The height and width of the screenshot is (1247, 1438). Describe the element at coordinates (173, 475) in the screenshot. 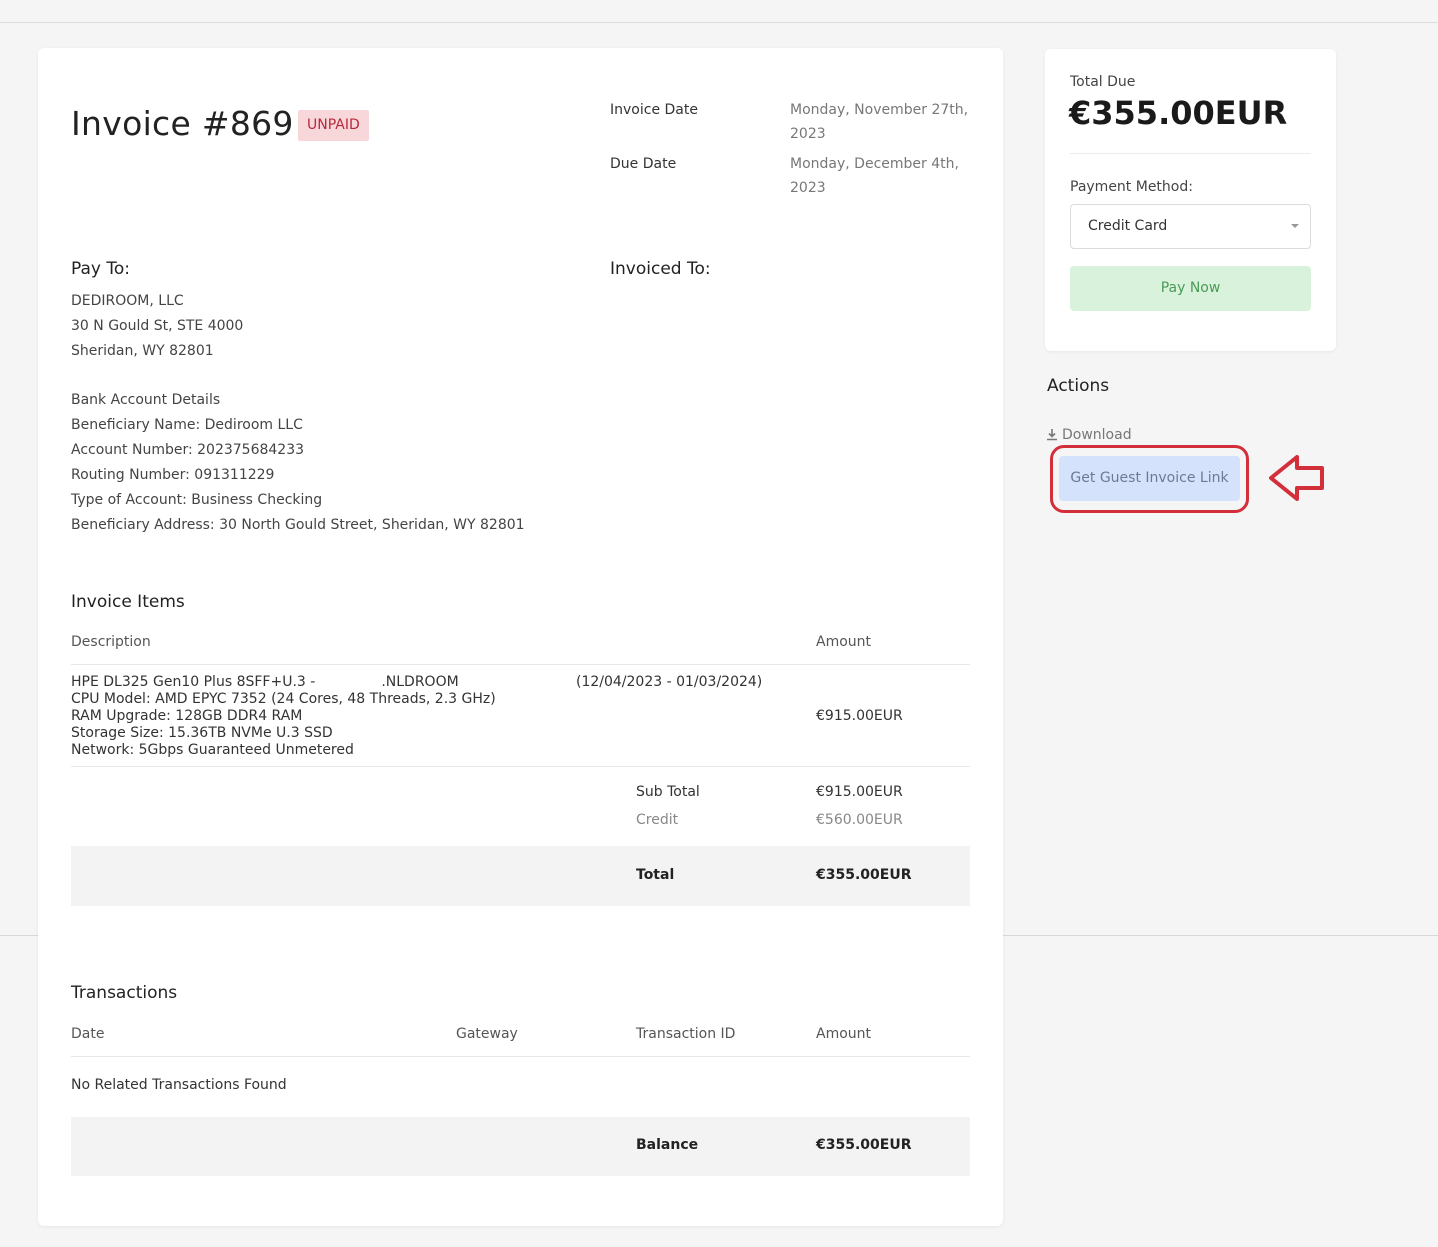

I see `bank-detail-line: Routing Number: 091311229` at that location.